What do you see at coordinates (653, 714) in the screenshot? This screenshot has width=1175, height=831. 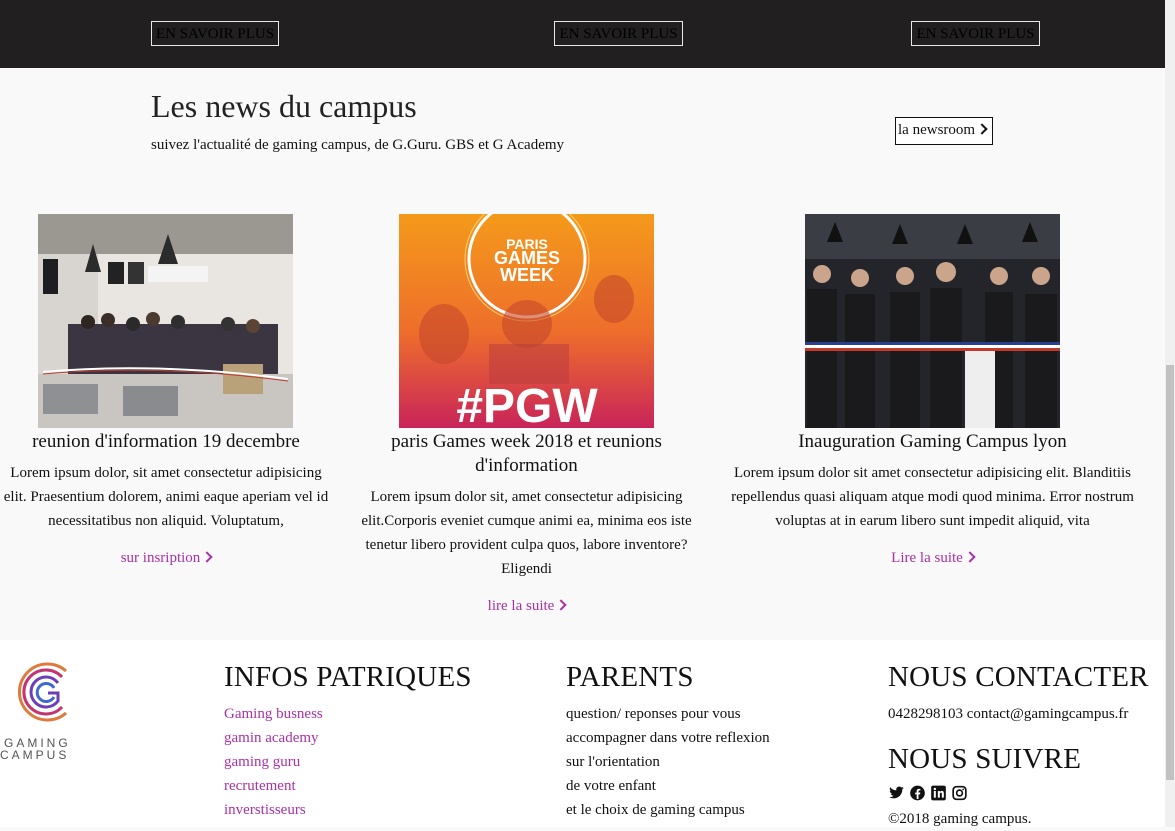 I see `parents-text: question/ reponses pour vous` at bounding box center [653, 714].